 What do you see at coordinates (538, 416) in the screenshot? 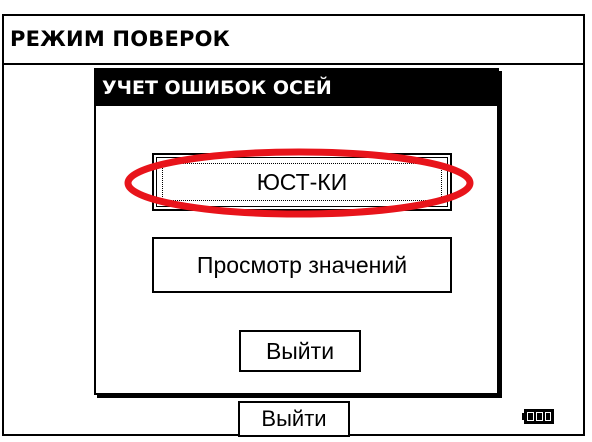
I see `battery-icon` at bounding box center [538, 416].